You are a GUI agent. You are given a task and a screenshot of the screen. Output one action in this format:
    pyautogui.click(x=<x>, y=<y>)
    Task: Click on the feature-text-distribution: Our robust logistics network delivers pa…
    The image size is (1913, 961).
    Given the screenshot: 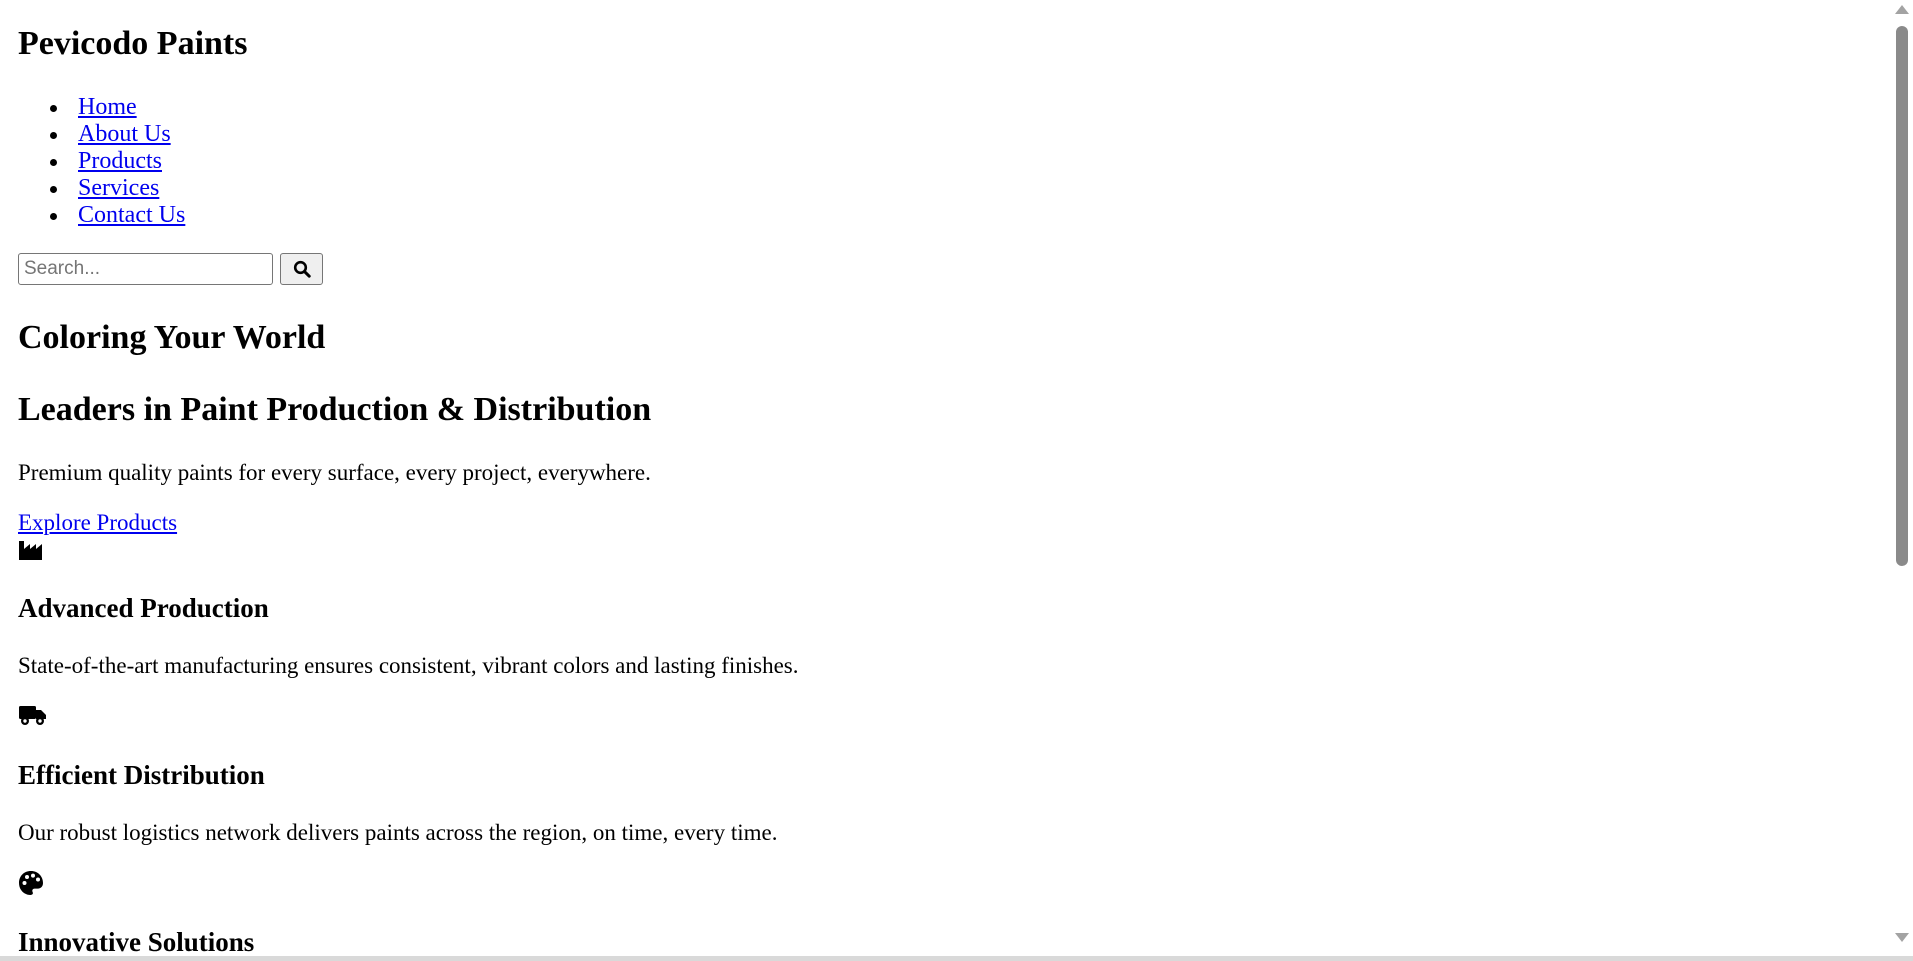 What is the action you would take?
    pyautogui.click(x=398, y=832)
    